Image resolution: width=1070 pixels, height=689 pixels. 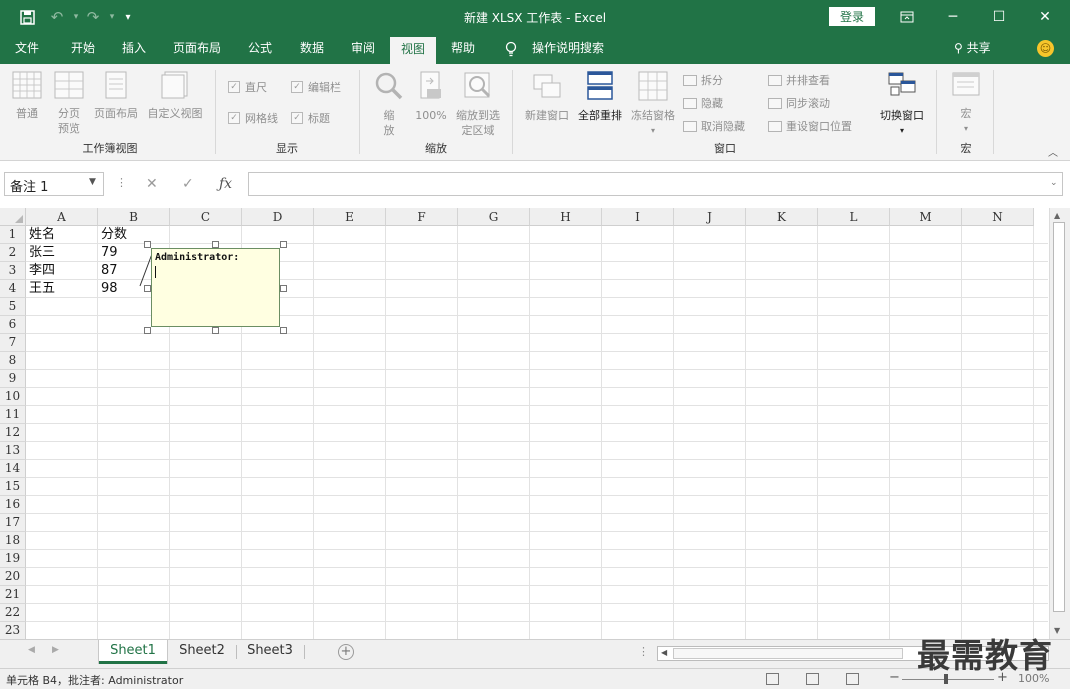 What do you see at coordinates (324, 87) in the screenshot?
I see `formula-bar-label: 编辑栏` at bounding box center [324, 87].